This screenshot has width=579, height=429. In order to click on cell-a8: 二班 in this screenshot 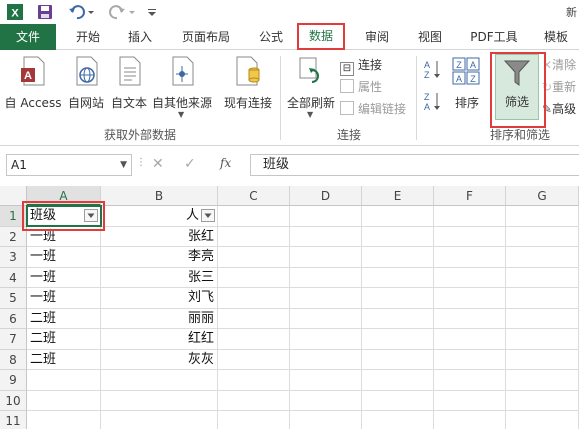, I will do `click(64, 359)`.